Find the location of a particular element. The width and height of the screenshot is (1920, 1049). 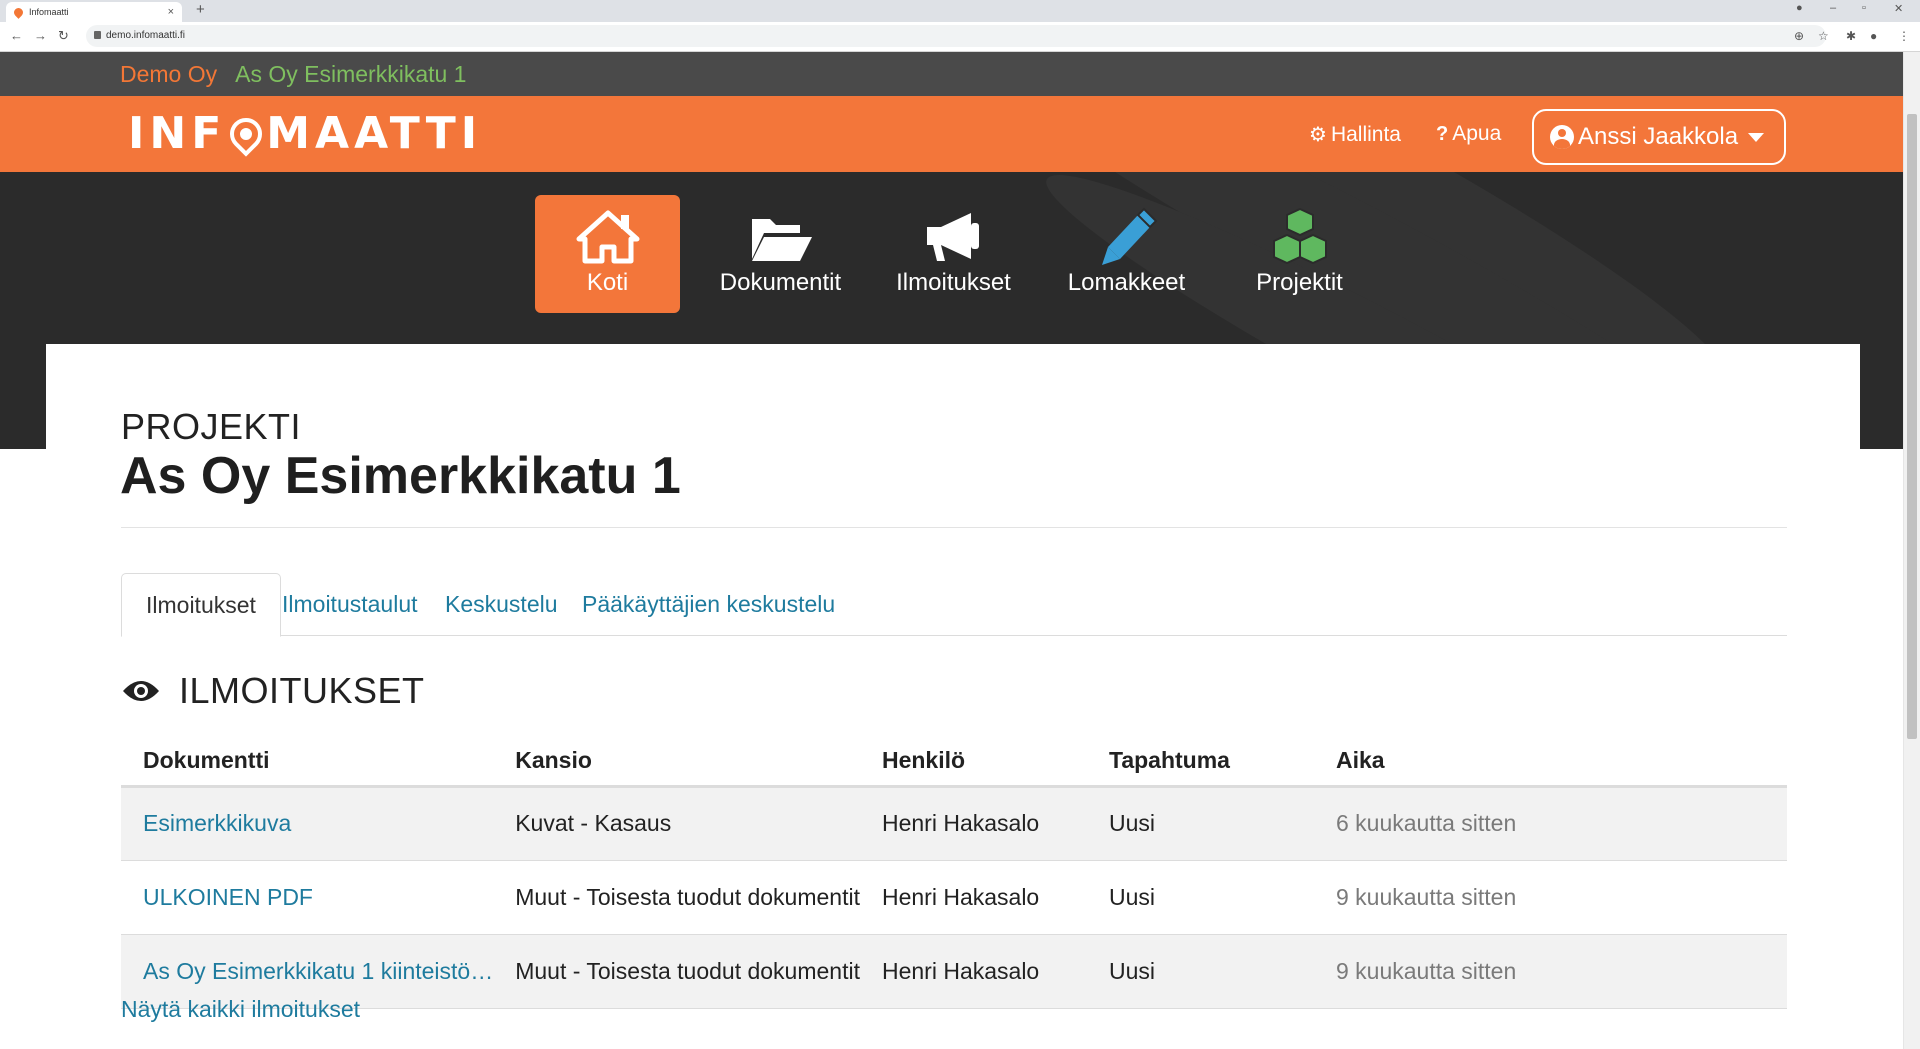

user-avatar-icon is located at coordinates (1562, 137).